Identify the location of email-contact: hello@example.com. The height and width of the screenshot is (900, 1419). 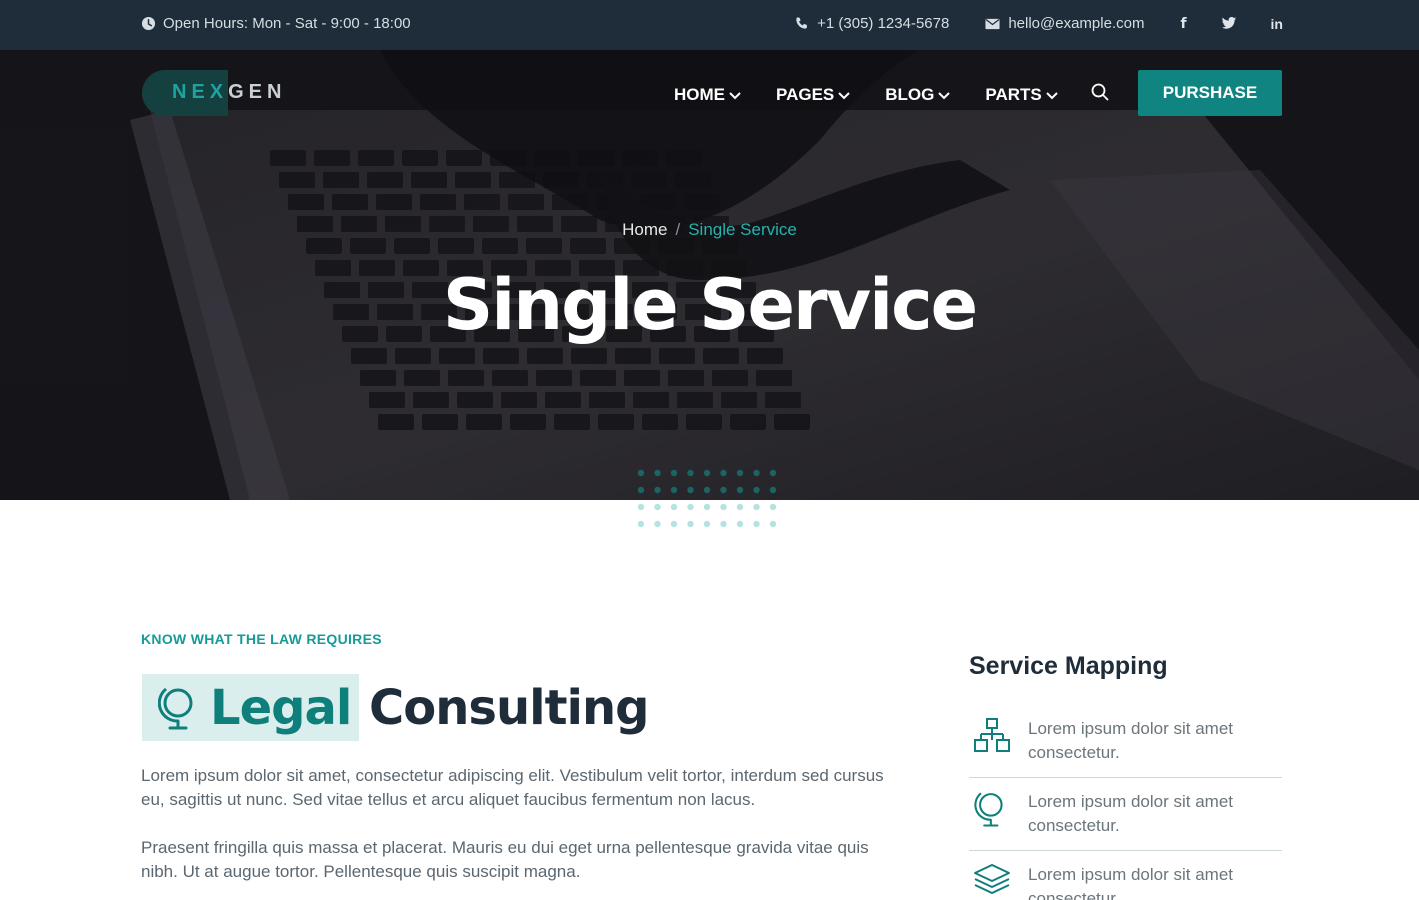
(1064, 23).